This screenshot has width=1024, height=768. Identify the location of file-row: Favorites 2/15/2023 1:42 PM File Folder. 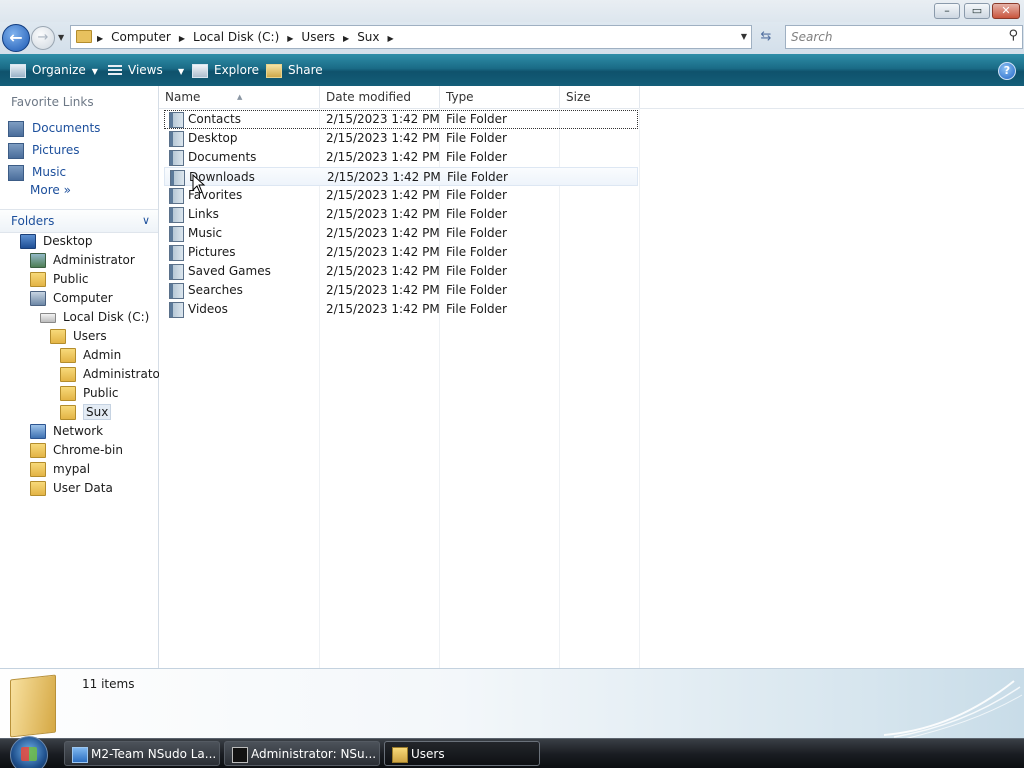
(401, 195).